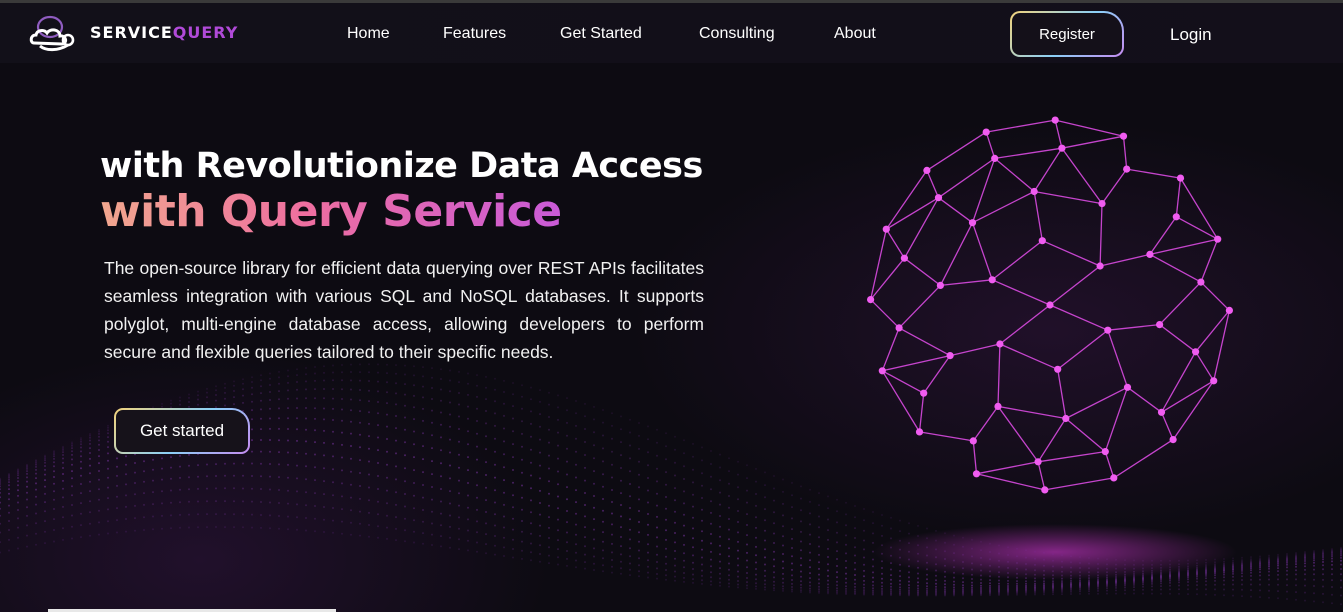  I want to click on hero-subheading: with Query Service, so click(331, 211).